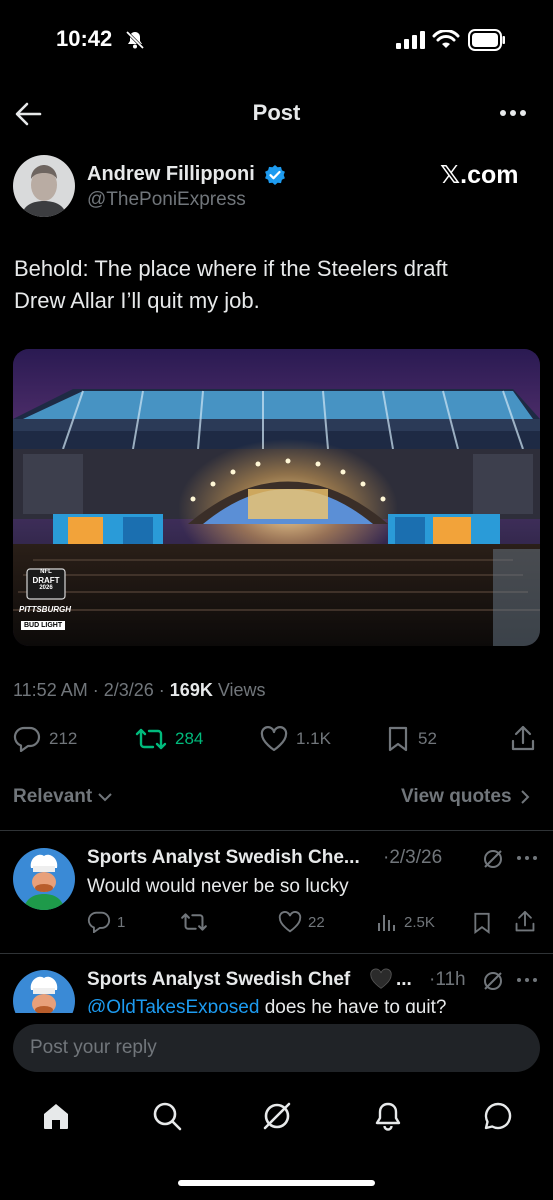 This screenshot has height=1200, width=553. What do you see at coordinates (241, 690) in the screenshot?
I see `views-label: Views` at bounding box center [241, 690].